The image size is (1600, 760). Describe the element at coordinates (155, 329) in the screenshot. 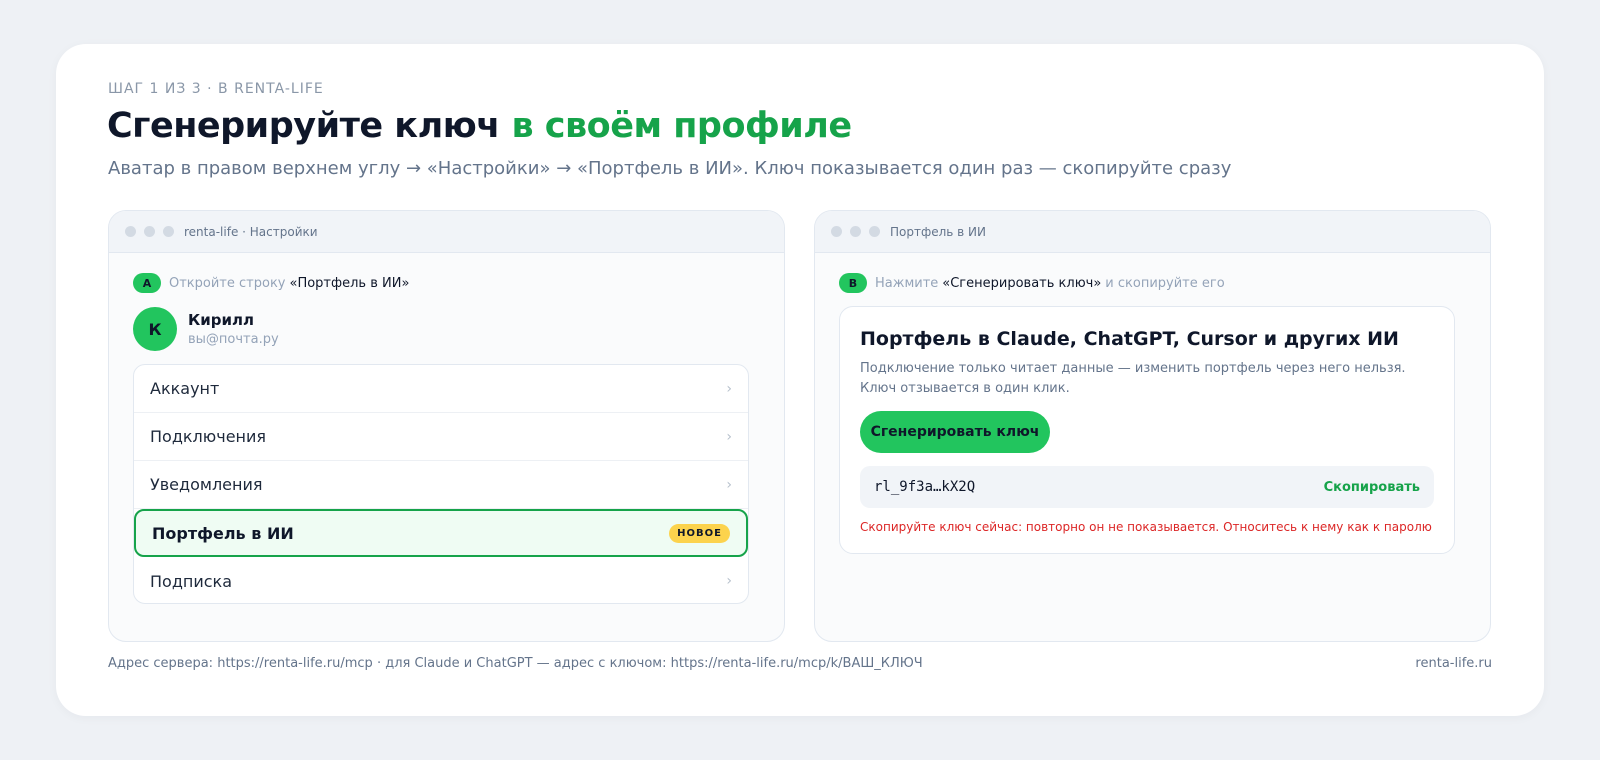

I see `avatar: К` at that location.